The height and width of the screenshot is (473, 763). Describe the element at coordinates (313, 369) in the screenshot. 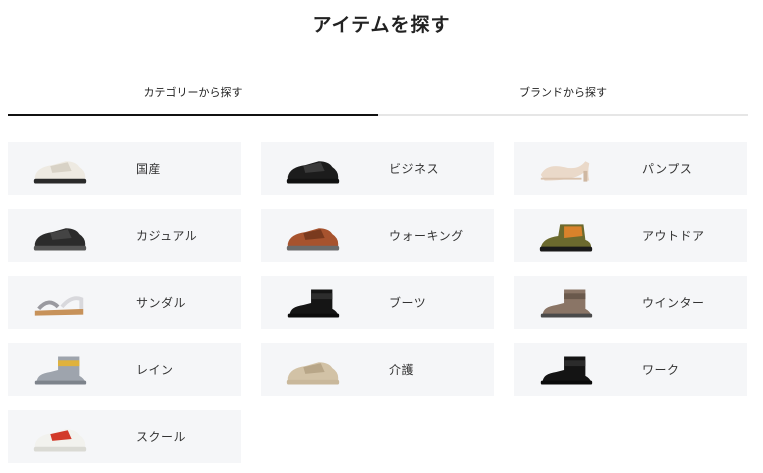

I see `care-shoe-icon` at that location.